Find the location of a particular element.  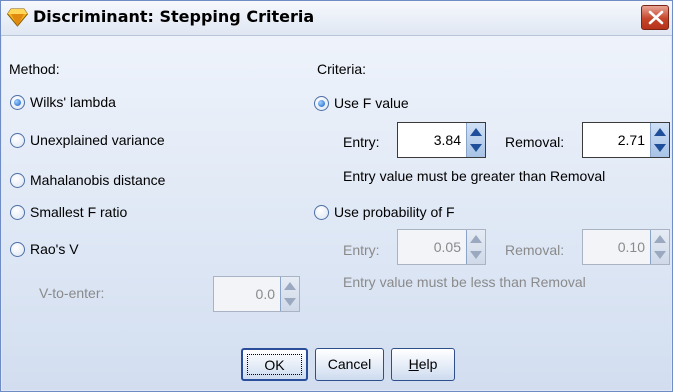

ok-button-focus: OK is located at coordinates (274, 364).